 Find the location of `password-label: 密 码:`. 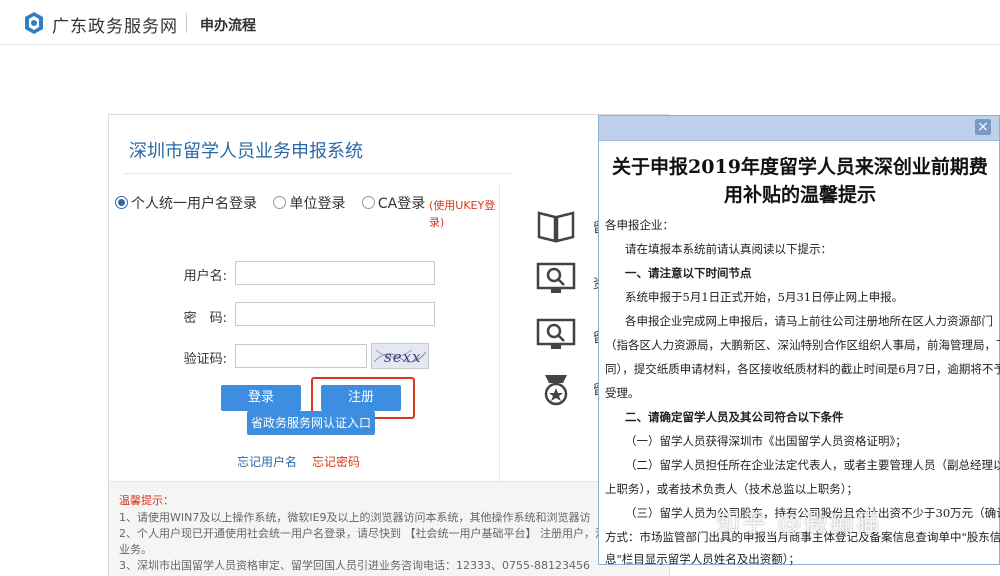

password-label: 密 码: is located at coordinates (205, 318).